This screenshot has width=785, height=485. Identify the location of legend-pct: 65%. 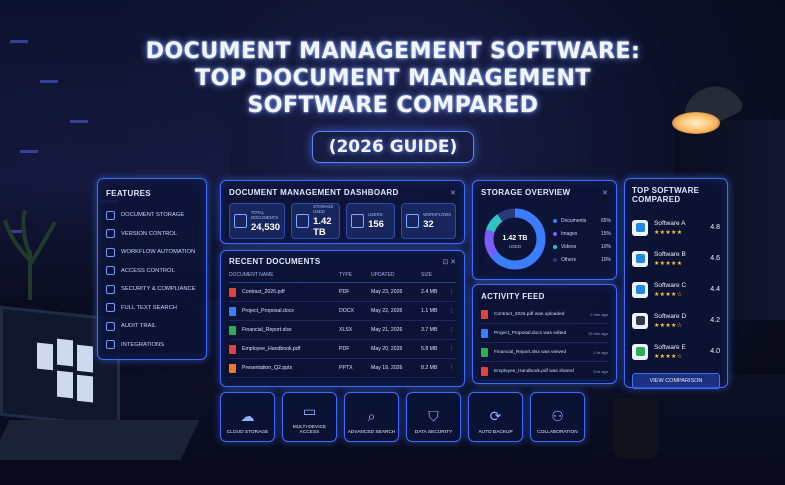
(605, 220).